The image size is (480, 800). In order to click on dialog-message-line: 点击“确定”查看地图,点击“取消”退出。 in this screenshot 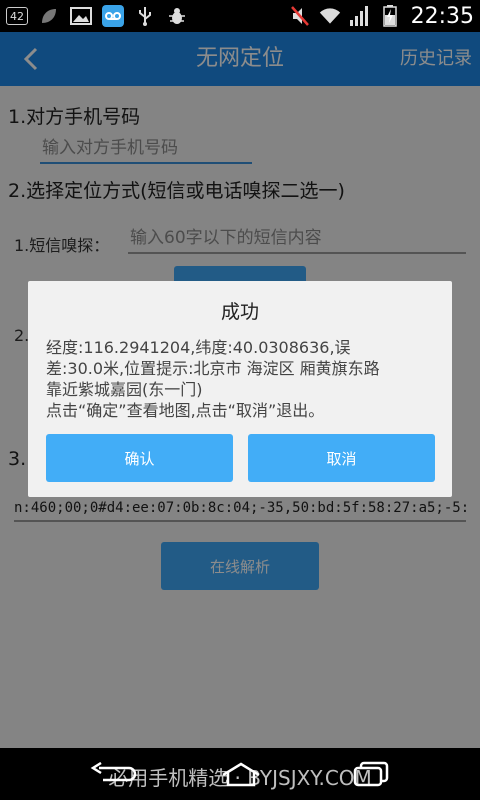, I will do `click(185, 410)`.